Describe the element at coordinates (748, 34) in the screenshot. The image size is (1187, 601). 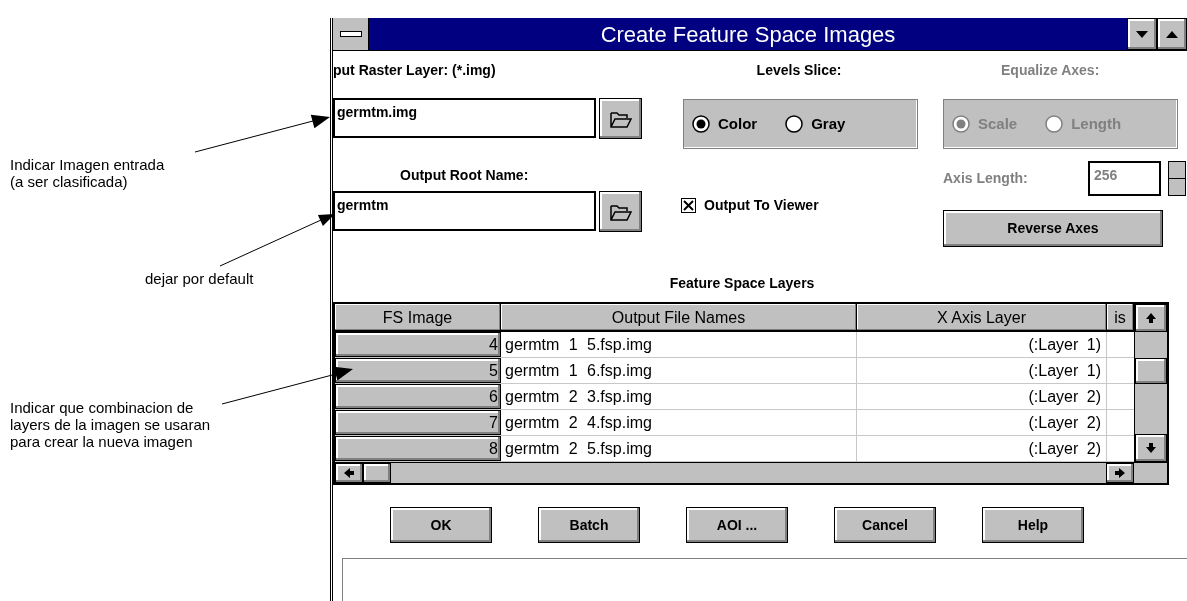
I see `window-title: Create Feature Space Images` at that location.